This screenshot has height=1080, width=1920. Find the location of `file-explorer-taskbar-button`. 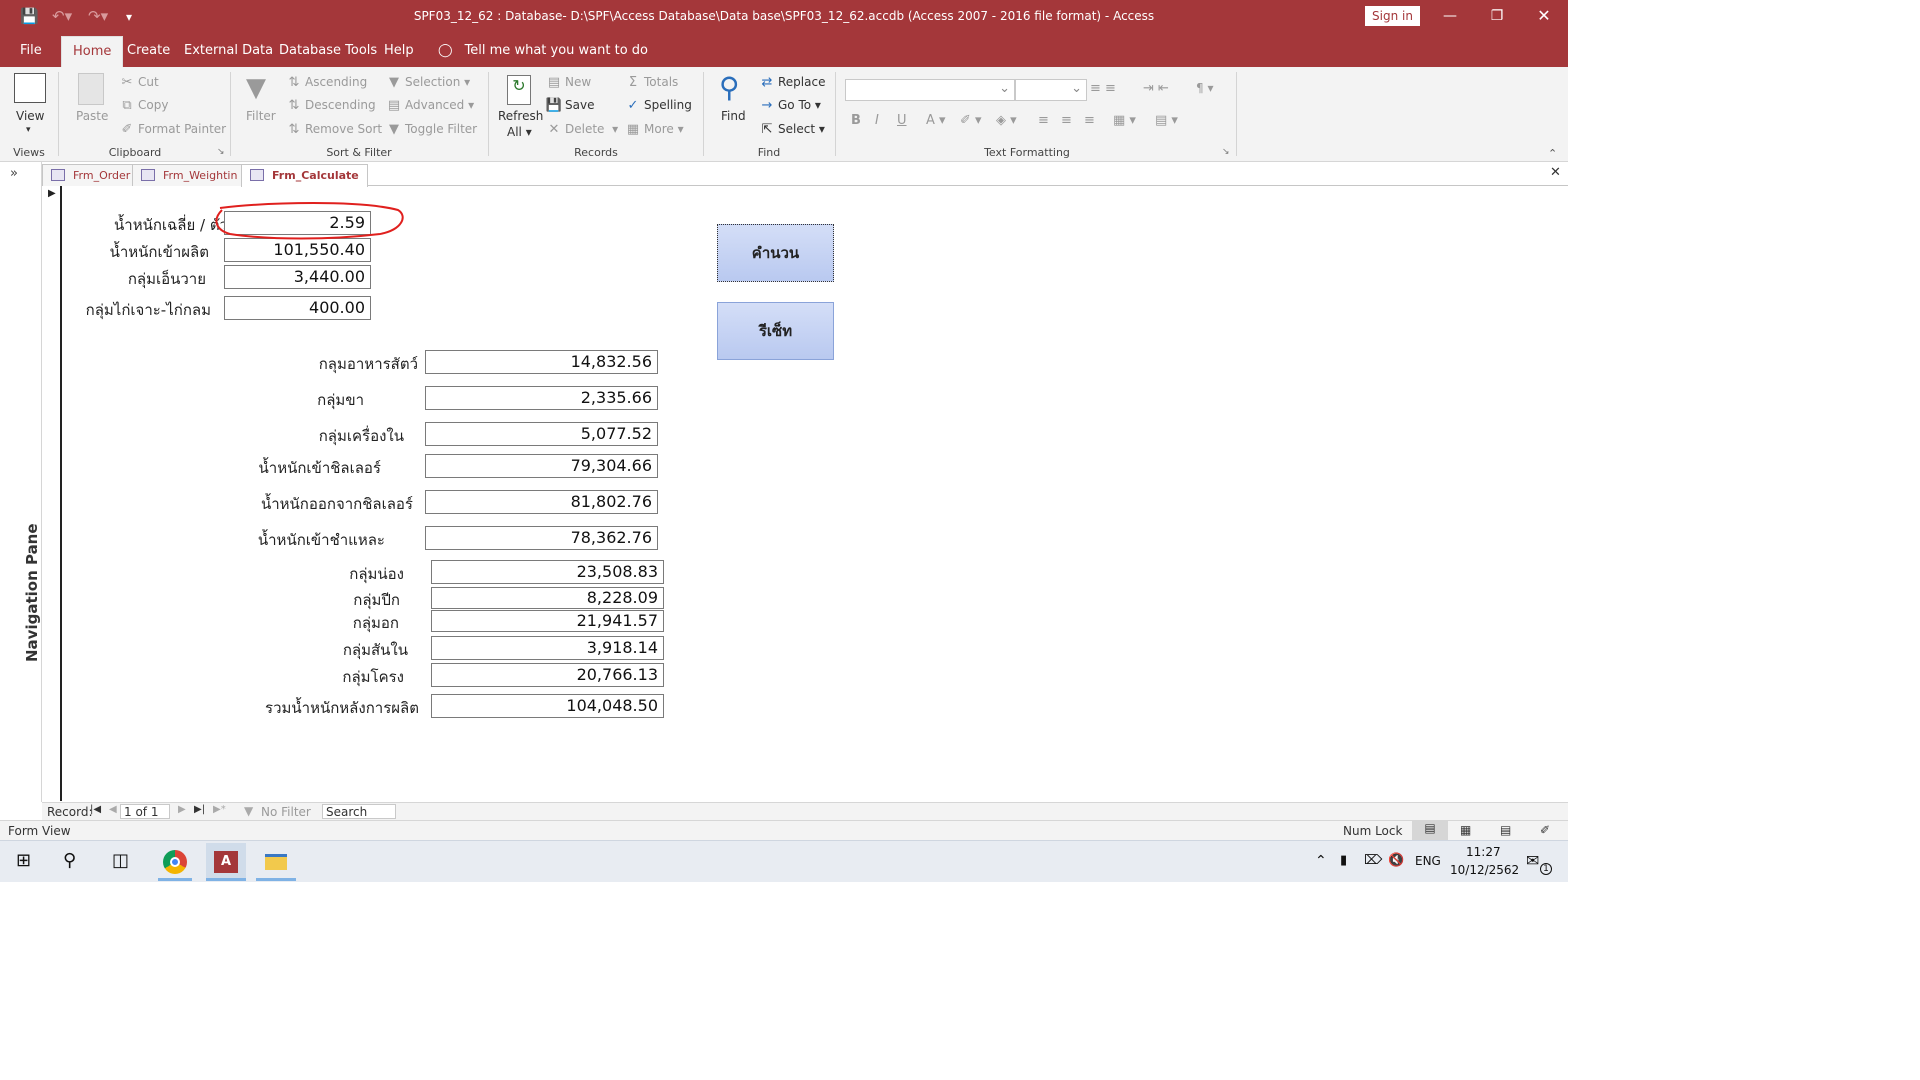

file-explorer-taskbar-button is located at coordinates (276, 862).